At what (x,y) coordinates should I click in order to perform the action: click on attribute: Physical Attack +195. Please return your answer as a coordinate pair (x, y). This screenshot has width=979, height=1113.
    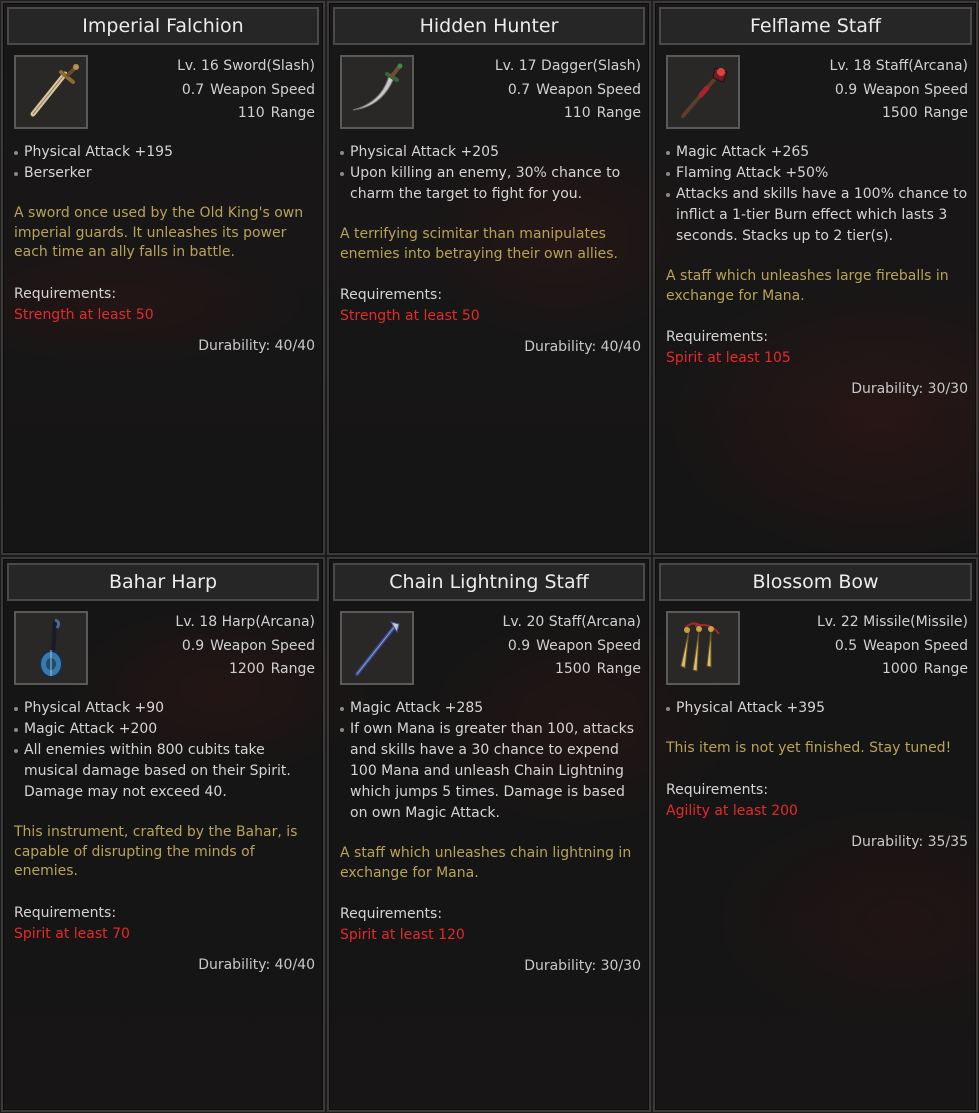
    Looking at the image, I should click on (164, 152).